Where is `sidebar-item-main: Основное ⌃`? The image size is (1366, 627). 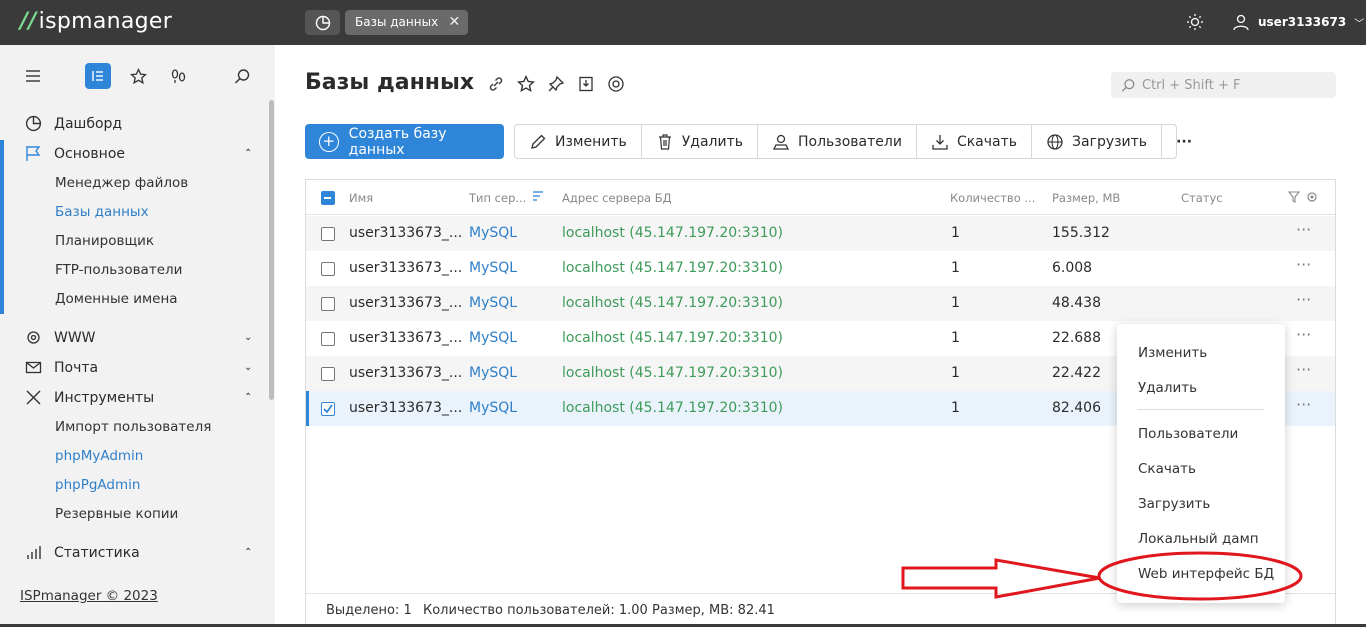
sidebar-item-main: Основное ⌃ is located at coordinates (138, 153).